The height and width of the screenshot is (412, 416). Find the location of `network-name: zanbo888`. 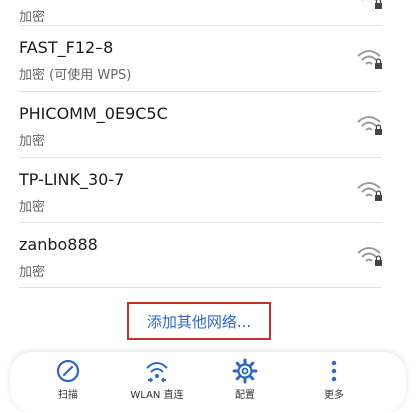

network-name: zanbo888 is located at coordinates (58, 244).